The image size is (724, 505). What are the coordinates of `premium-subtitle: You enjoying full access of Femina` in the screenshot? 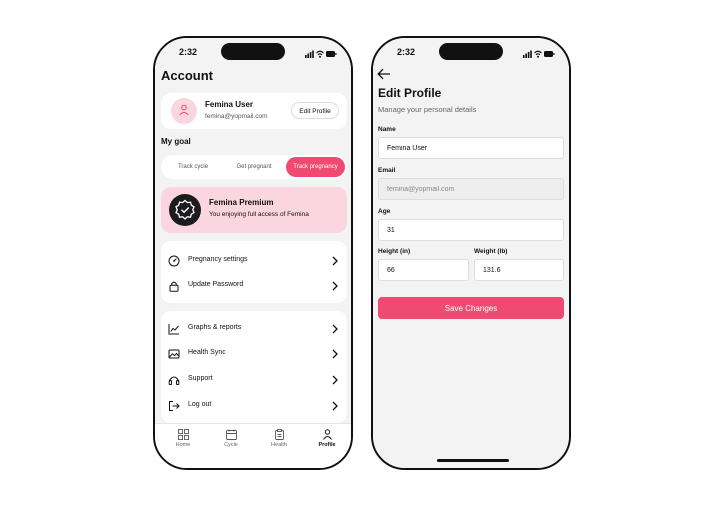 It's located at (259, 214).